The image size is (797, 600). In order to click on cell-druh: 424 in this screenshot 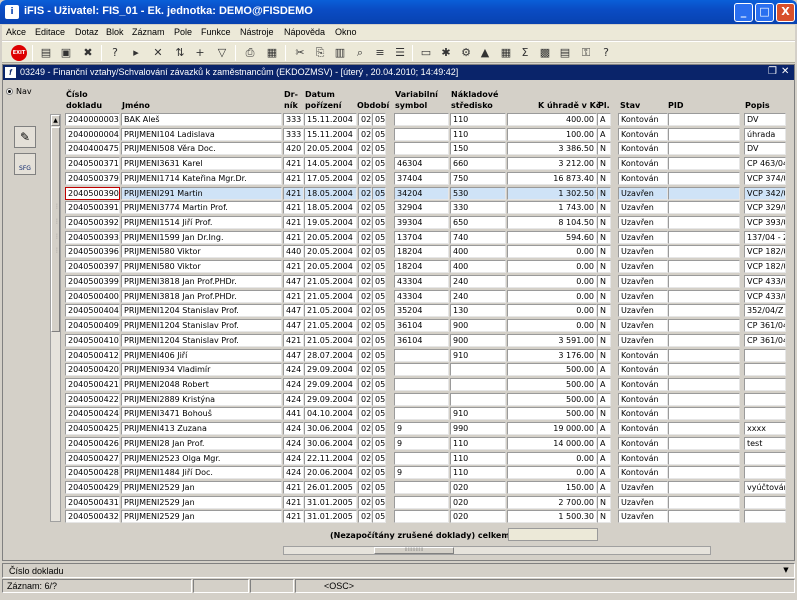, I will do `click(293, 428)`.